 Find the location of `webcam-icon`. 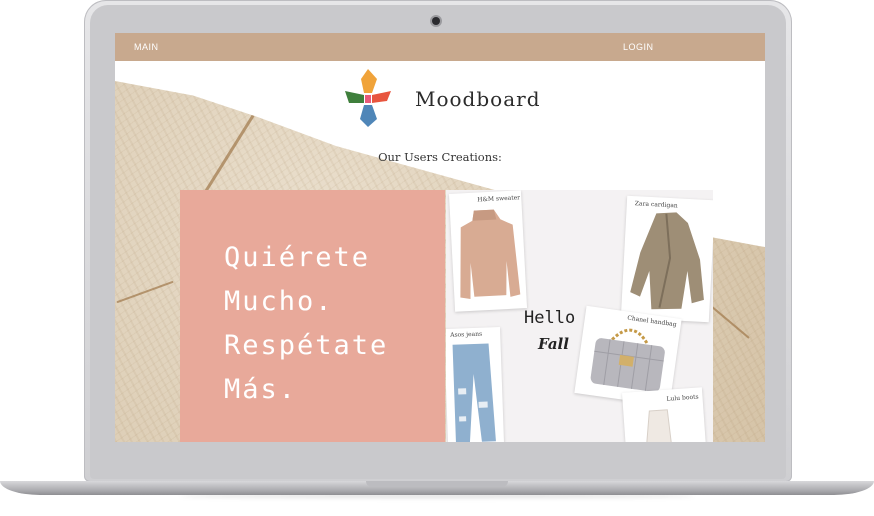

webcam-icon is located at coordinates (436, 21).